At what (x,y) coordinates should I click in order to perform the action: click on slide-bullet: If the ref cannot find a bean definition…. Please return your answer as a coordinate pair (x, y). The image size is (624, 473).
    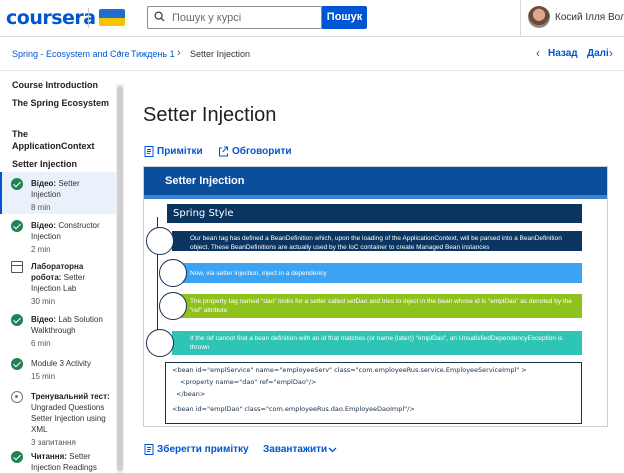
    Looking at the image, I should click on (377, 343).